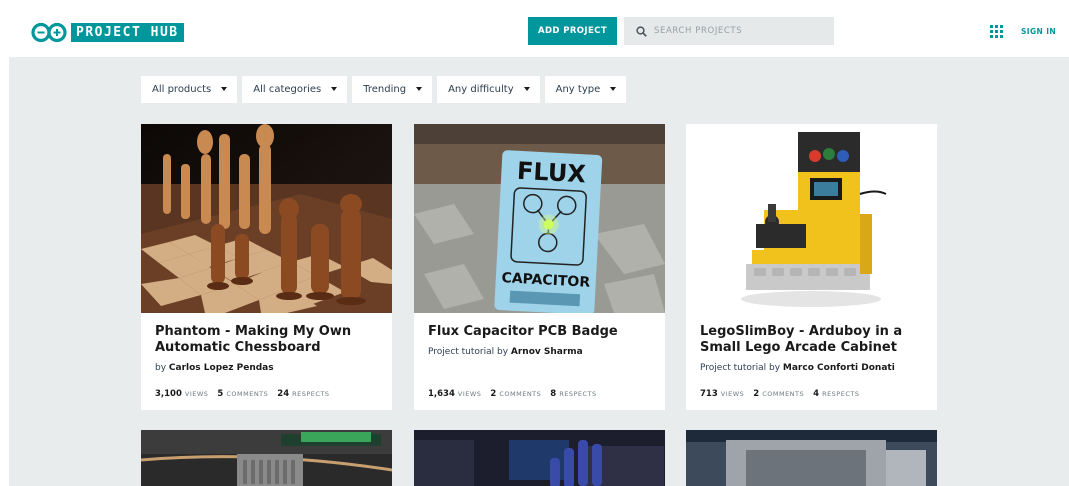 The image size is (1069, 486). Describe the element at coordinates (182, 89) in the screenshot. I see `filter-label: All products` at that location.